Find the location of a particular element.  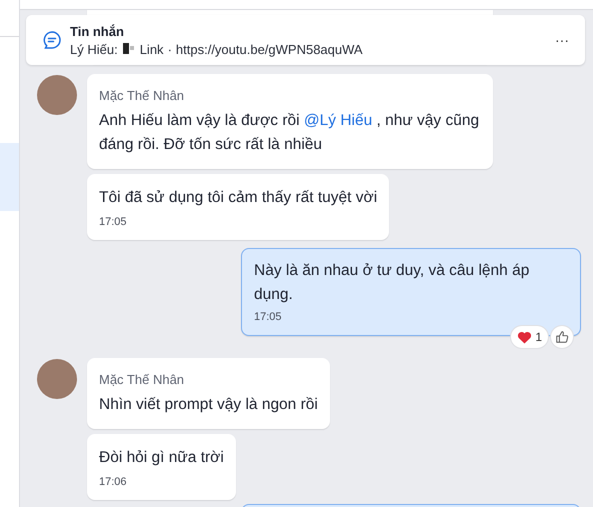

pinned-sender: Lý Hiếu: is located at coordinates (94, 49).